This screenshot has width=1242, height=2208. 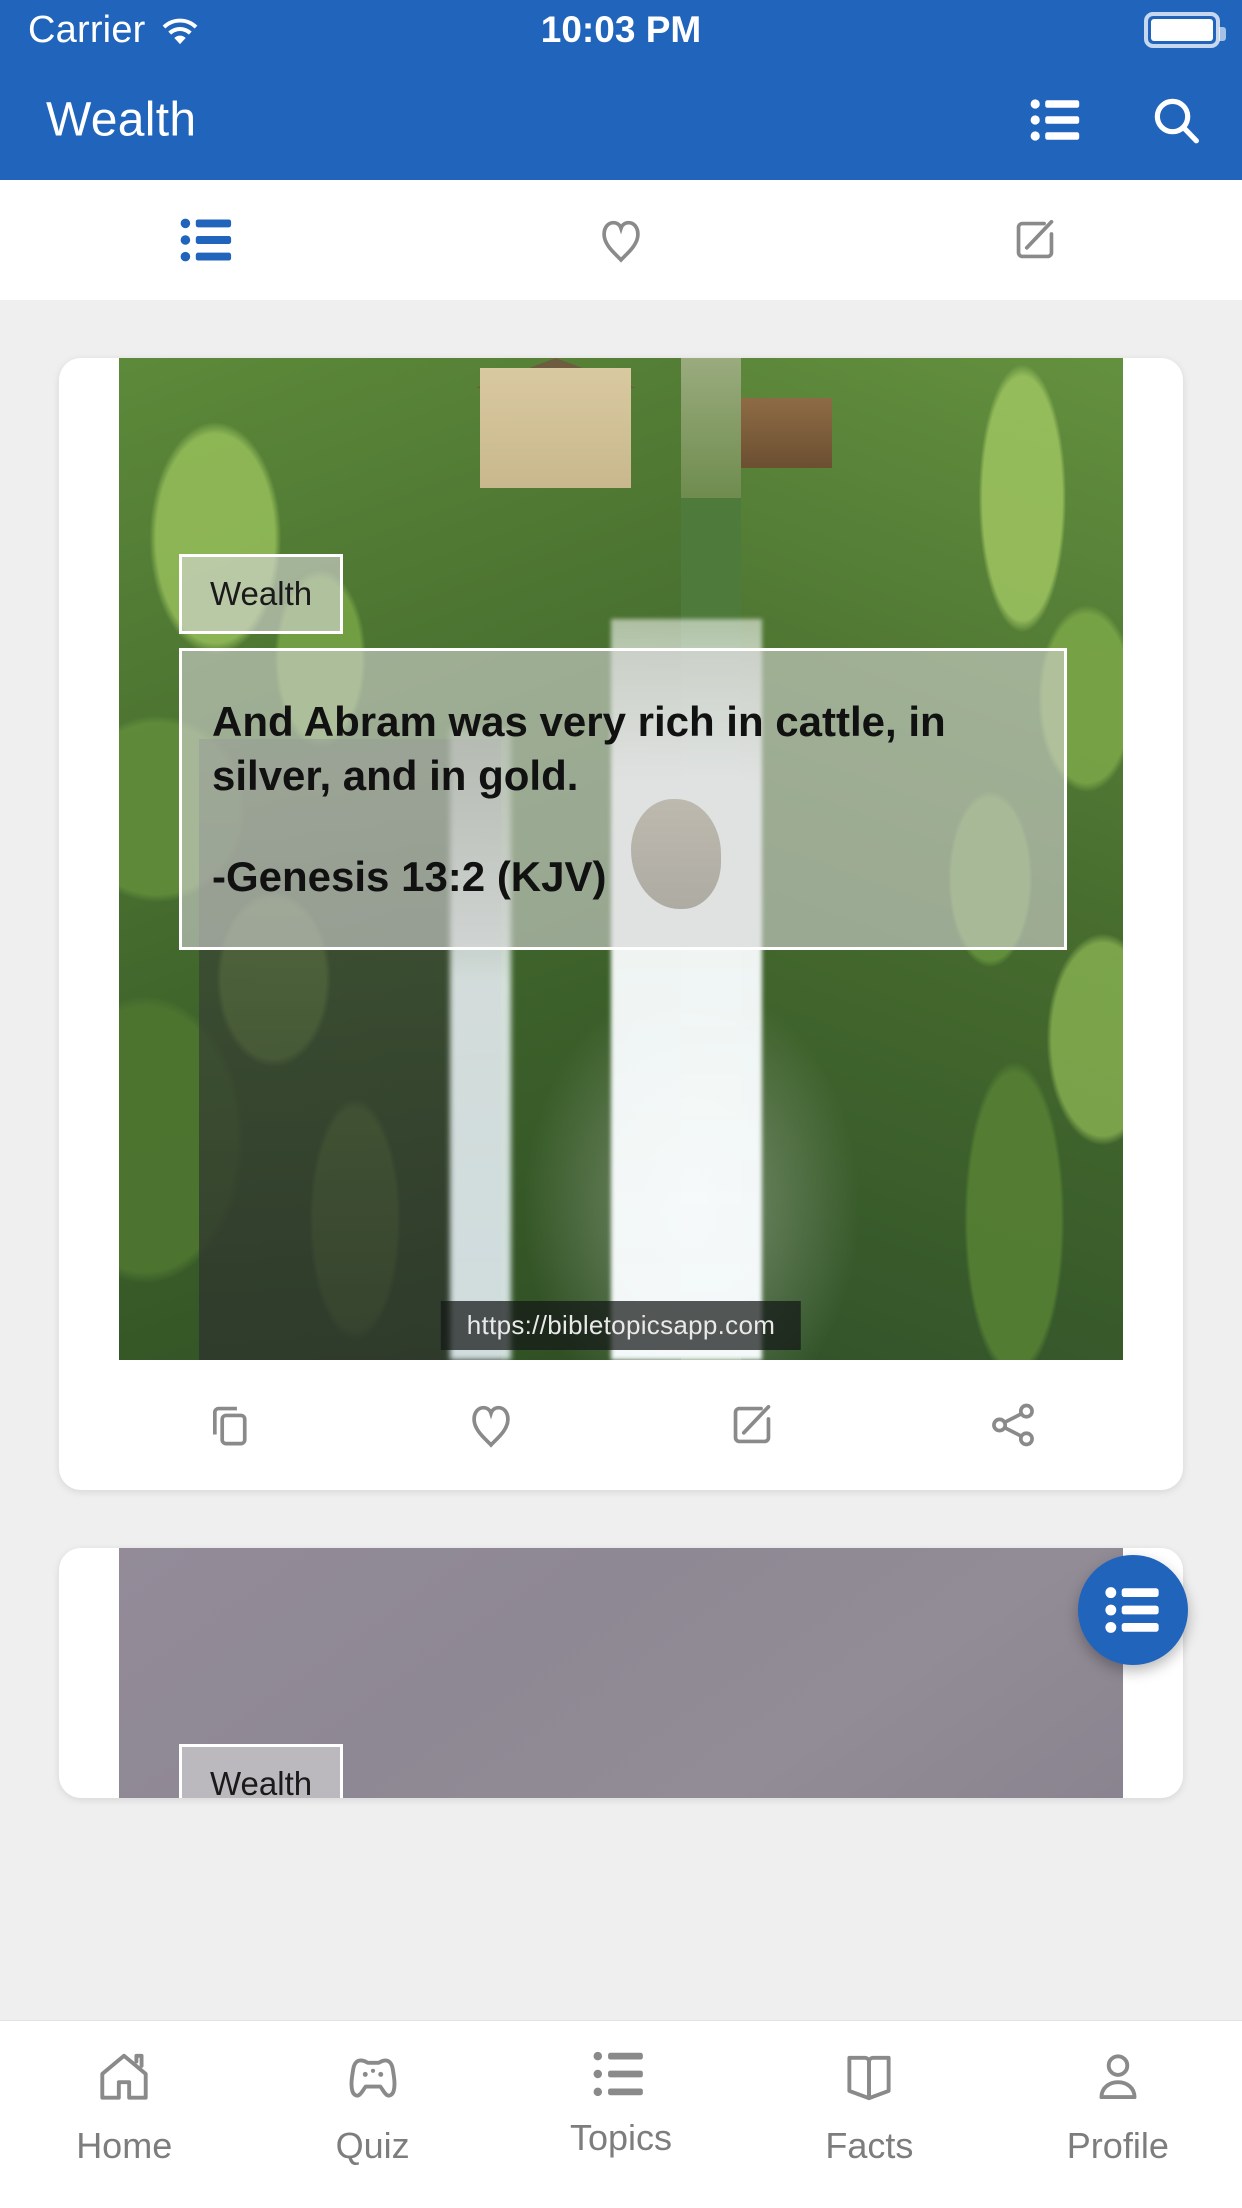 I want to click on verse-card: Wealth, so click(x=621, y=1673).